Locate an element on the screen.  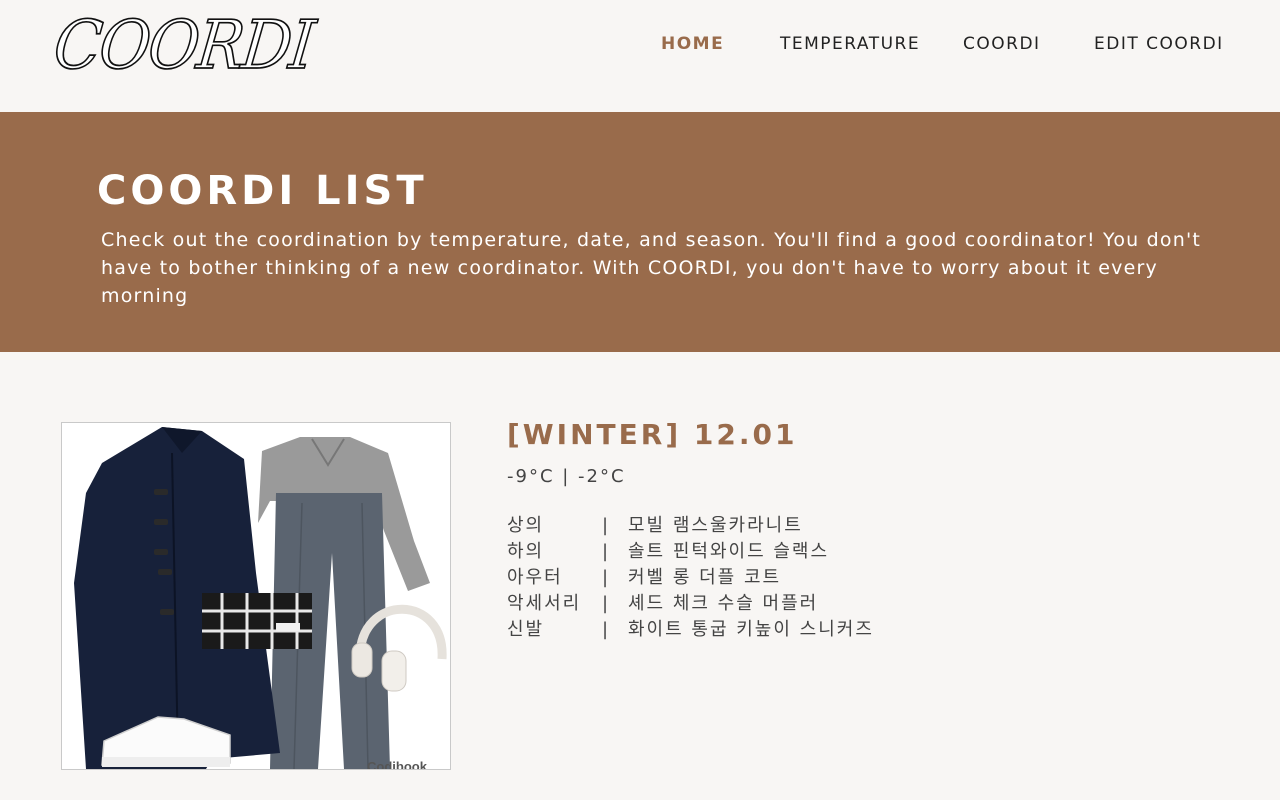
outfit-image: Codibook is located at coordinates (256, 596).